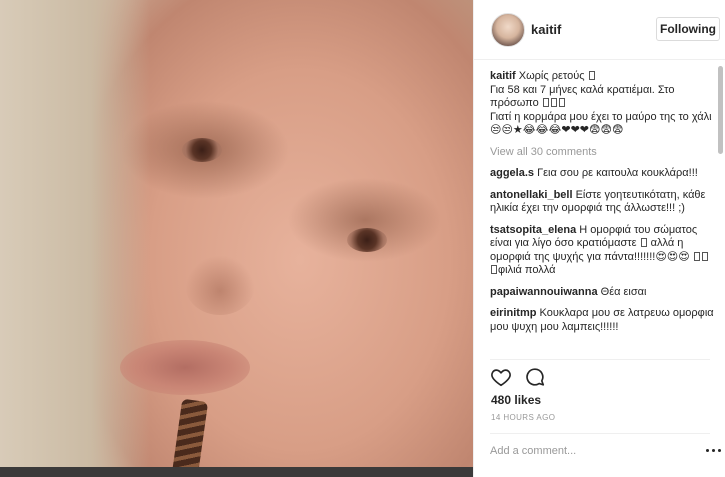 The image size is (725, 477). I want to click on post-header: kaitif Following, so click(599, 30).